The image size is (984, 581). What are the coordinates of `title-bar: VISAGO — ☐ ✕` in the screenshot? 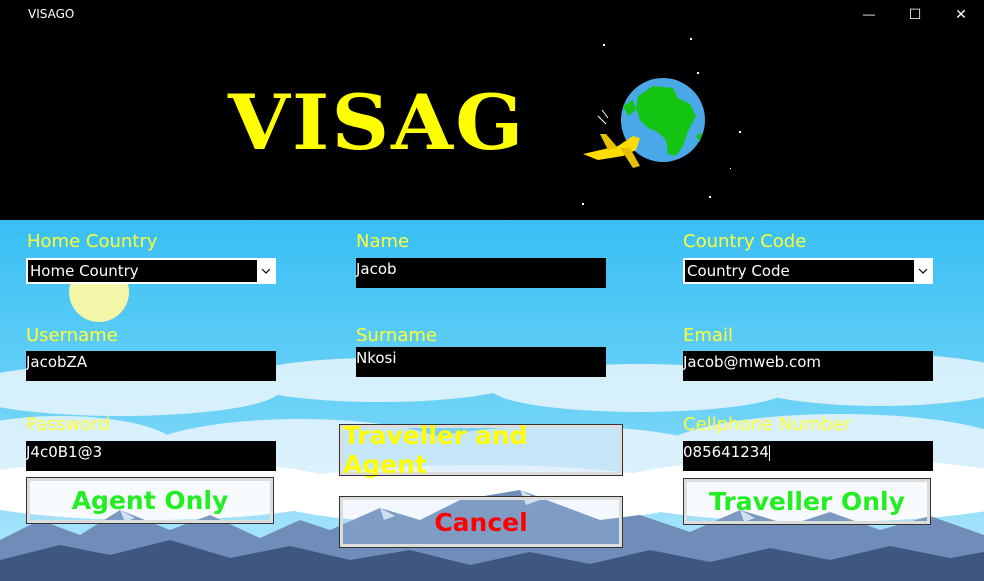 It's located at (492, 14).